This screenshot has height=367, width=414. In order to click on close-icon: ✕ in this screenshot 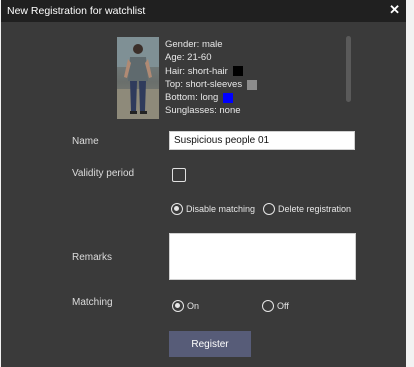, I will do `click(394, 10)`.